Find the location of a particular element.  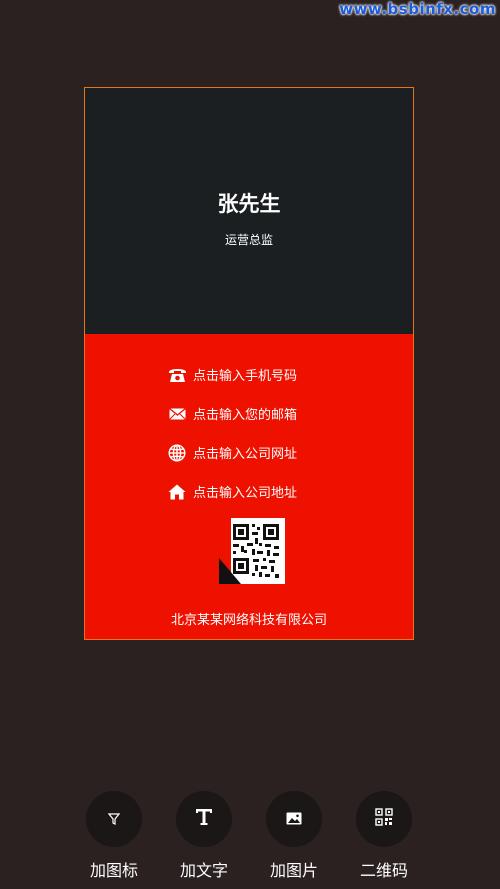

add-image-button: 加图片 is located at coordinates (294, 836).